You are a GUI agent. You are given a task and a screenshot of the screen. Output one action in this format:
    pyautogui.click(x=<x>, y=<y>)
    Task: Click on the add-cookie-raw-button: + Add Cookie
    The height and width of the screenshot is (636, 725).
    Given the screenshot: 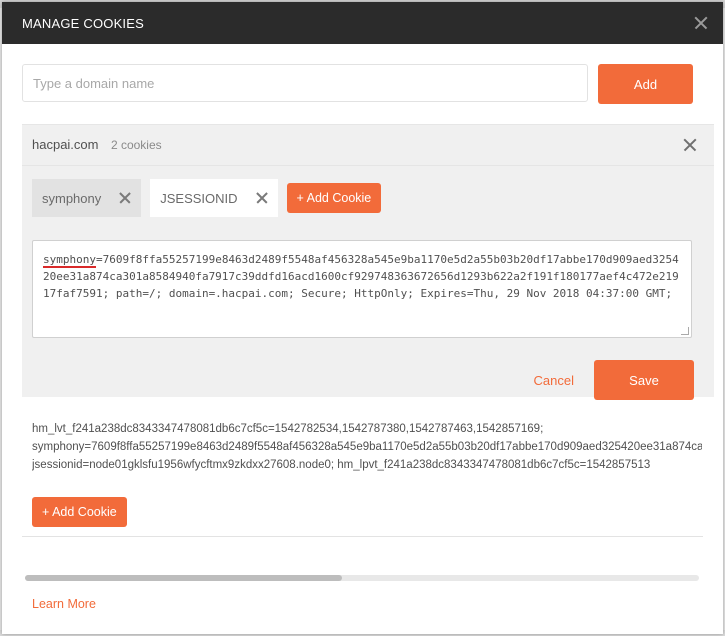 What is the action you would take?
    pyautogui.click(x=79, y=512)
    